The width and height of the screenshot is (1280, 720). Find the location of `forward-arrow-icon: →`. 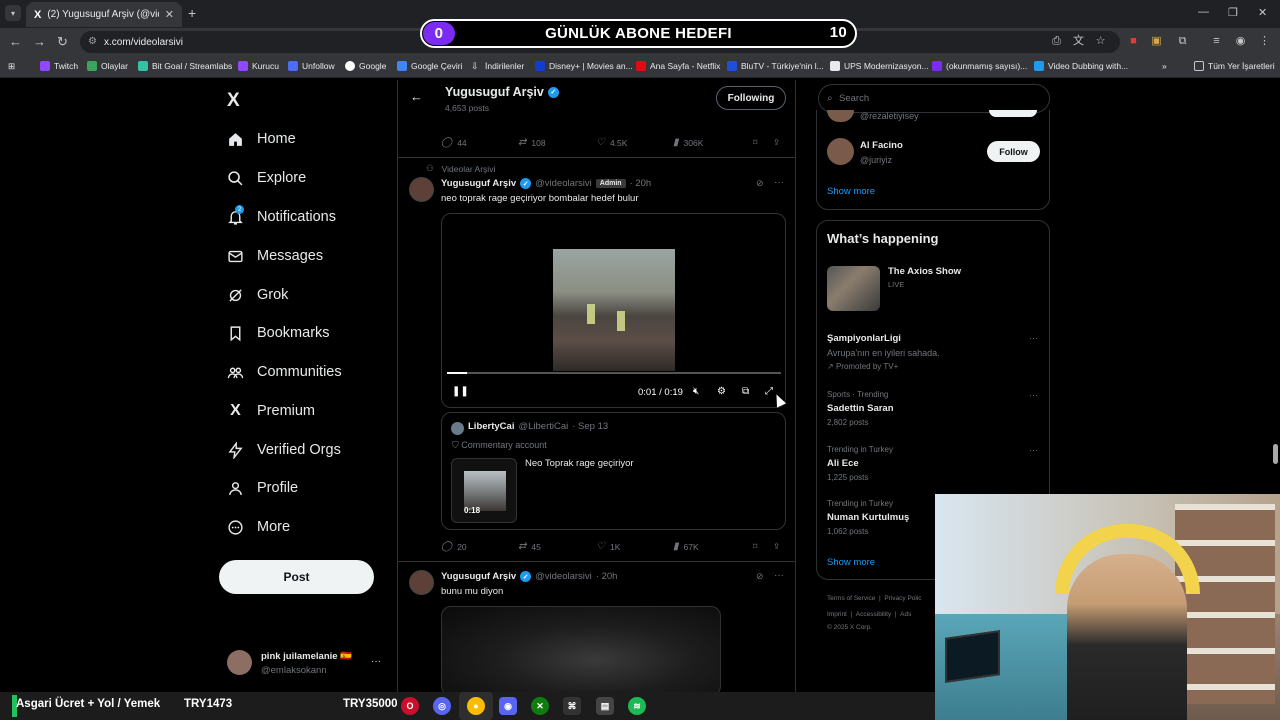

forward-arrow-icon: → is located at coordinates (39, 41).